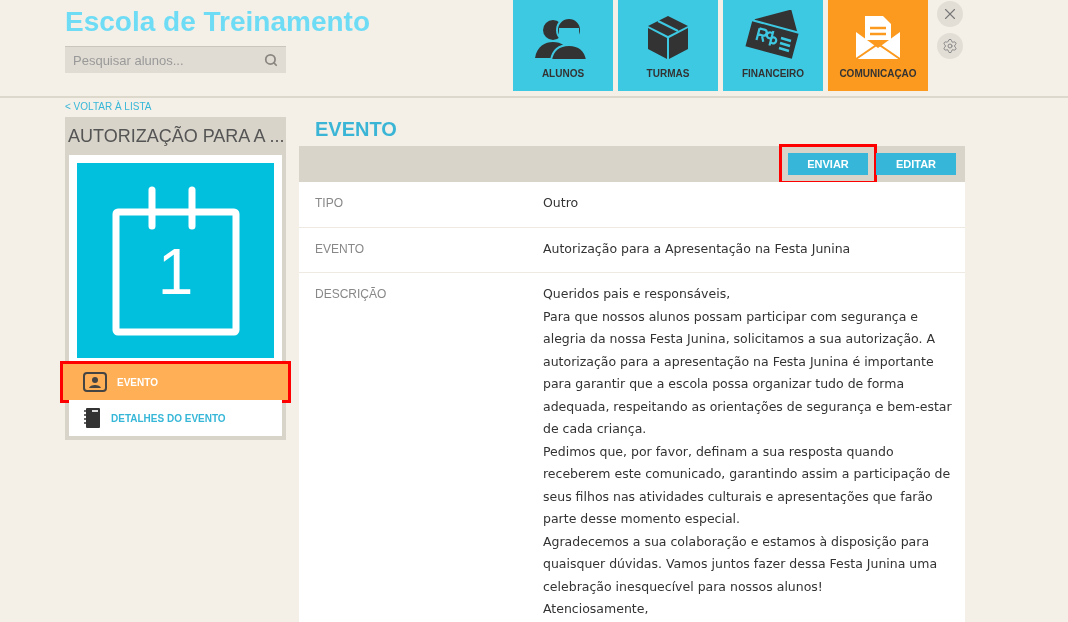 This screenshot has height=622, width=1068. Describe the element at coordinates (271, 60) in the screenshot. I see `search-icon` at that location.